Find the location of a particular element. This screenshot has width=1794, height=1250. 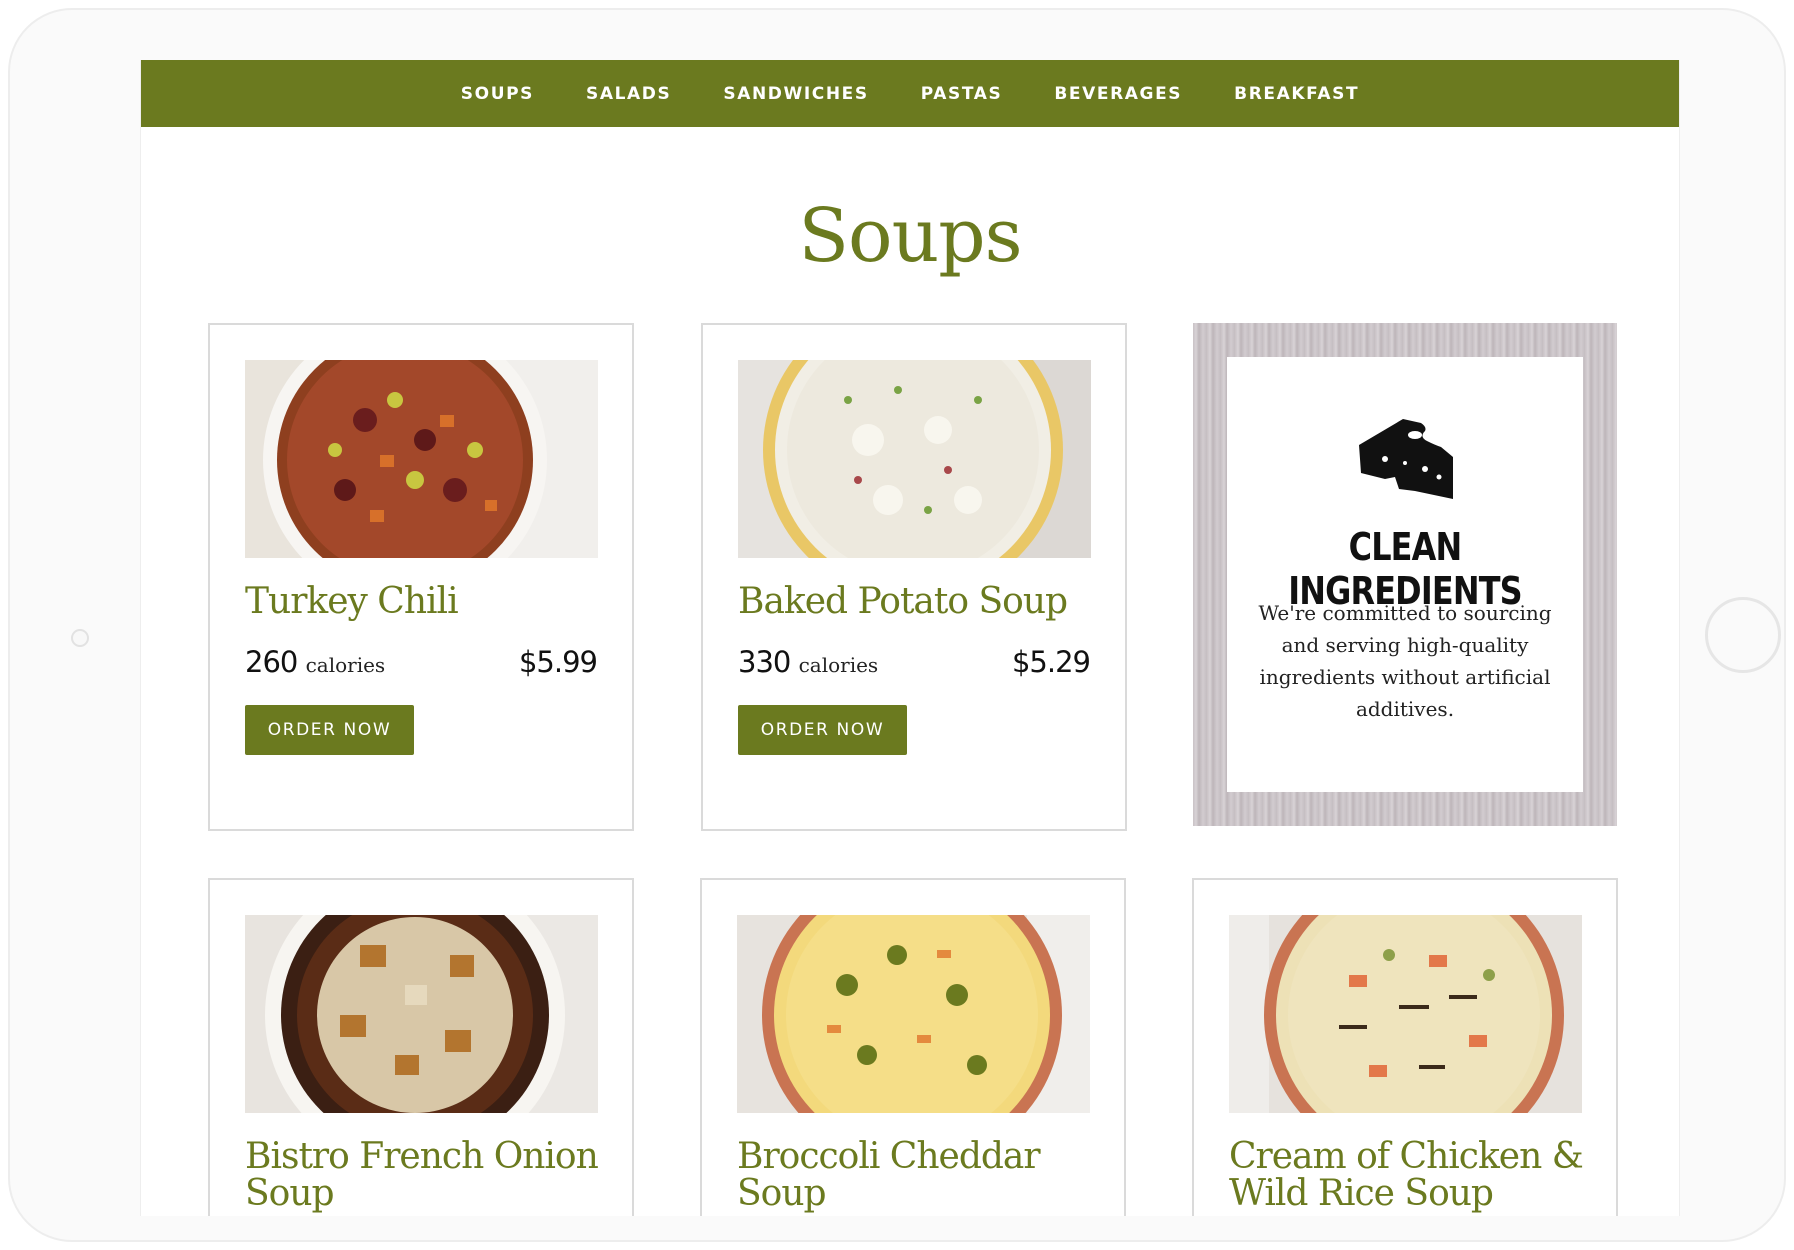

calories-value: 260 is located at coordinates (271, 662).